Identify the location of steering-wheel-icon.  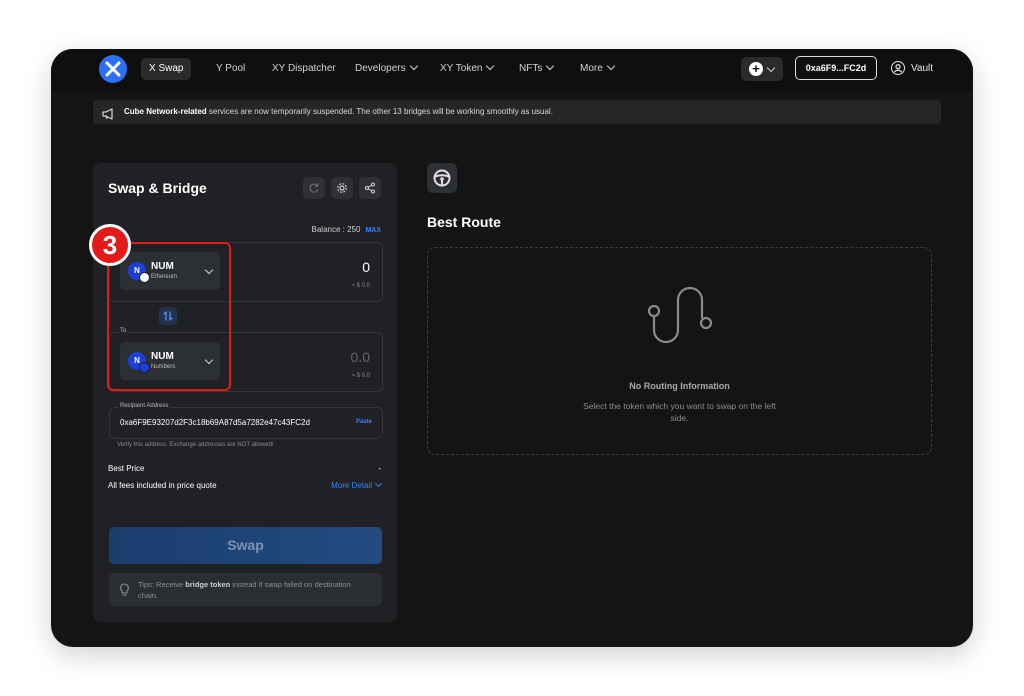
(442, 178).